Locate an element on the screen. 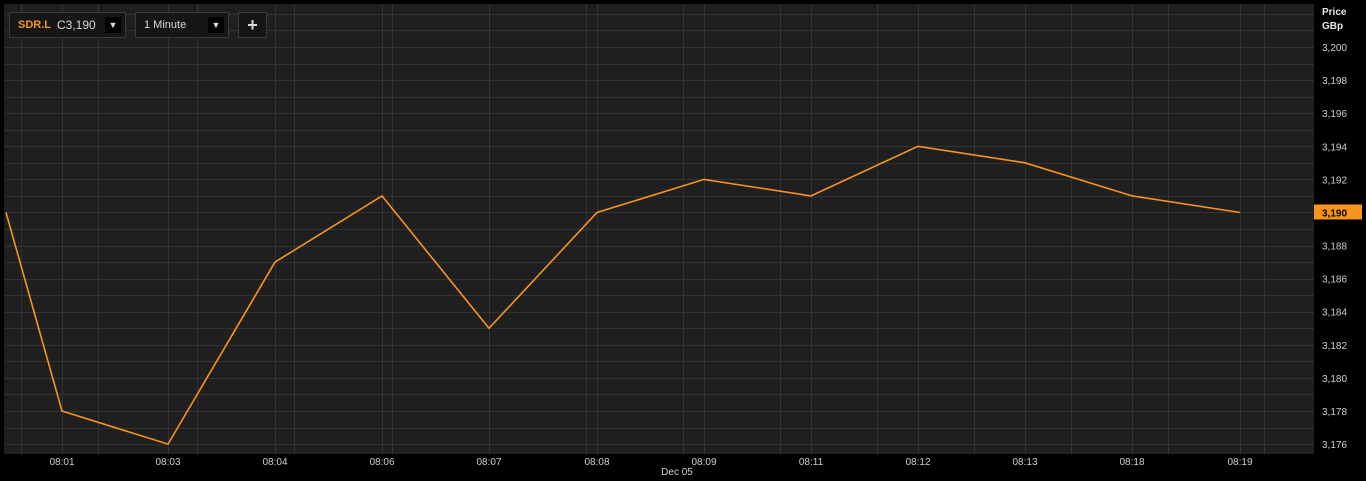 This screenshot has height=481, width=1366. x-tick-label: 08:07 is located at coordinates (488, 462).